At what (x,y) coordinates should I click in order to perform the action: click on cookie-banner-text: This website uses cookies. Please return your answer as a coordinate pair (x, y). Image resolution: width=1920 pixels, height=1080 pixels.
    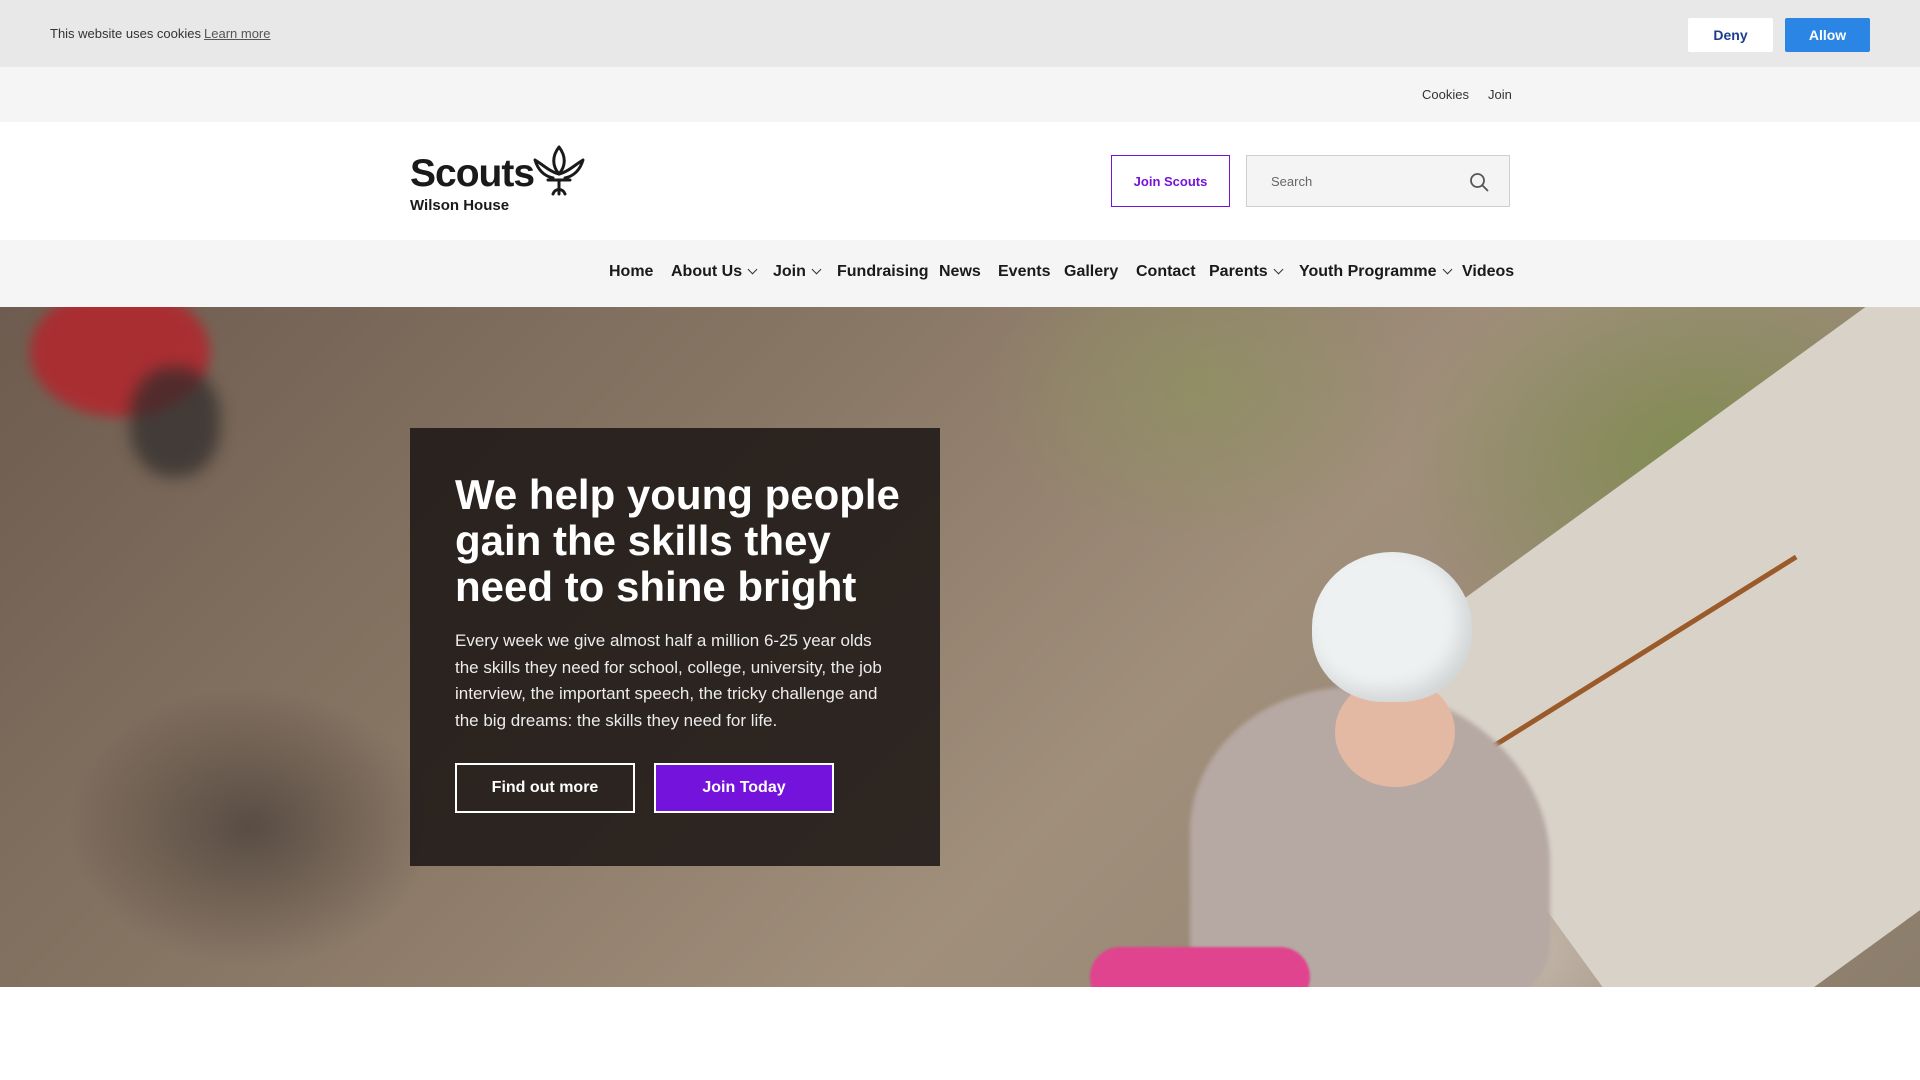
    Looking at the image, I should click on (126, 33).